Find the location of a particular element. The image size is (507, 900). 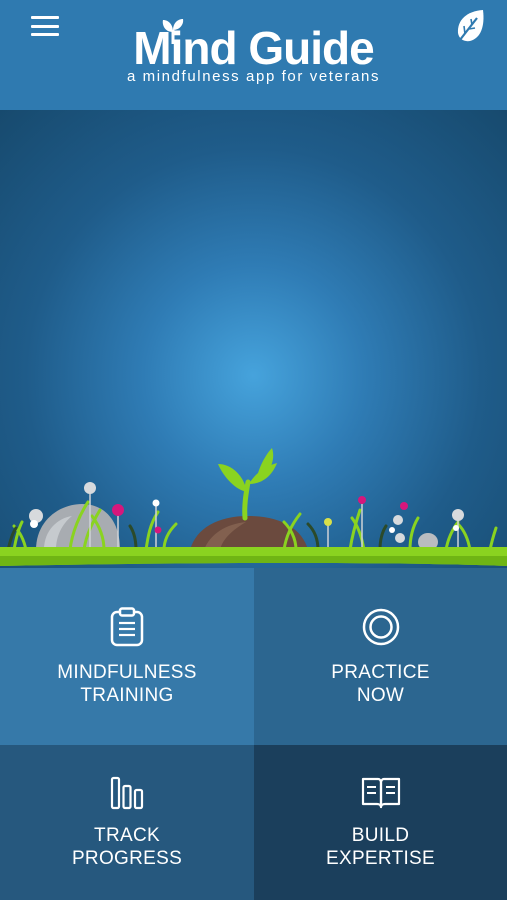

track-progress-tile: TRACK PROGRESS is located at coordinates (127, 822).